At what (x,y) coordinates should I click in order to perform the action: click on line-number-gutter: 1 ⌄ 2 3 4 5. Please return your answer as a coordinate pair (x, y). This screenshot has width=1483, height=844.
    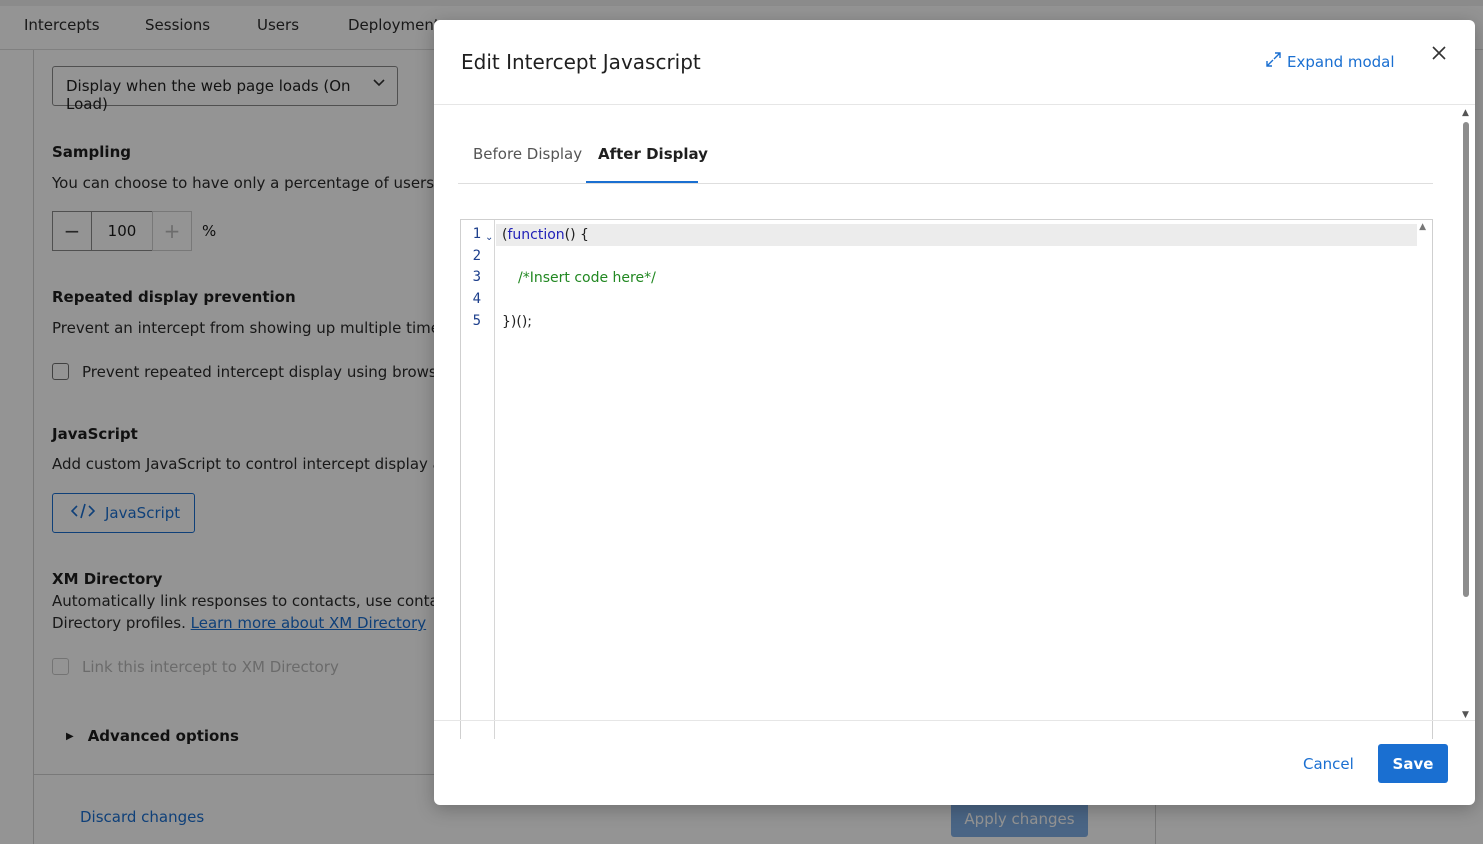
    Looking at the image, I should click on (478, 479).